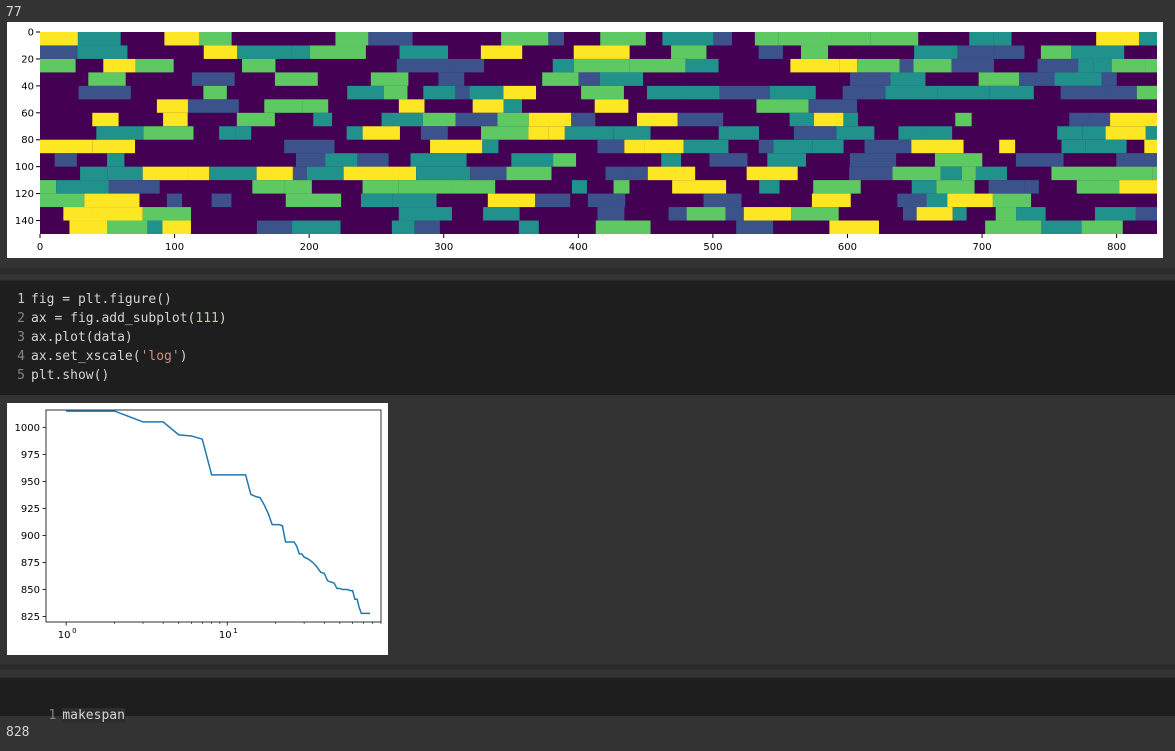 The height and width of the screenshot is (751, 1175). What do you see at coordinates (587, 700) in the screenshot?
I see `code-cell: 1 makespan` at bounding box center [587, 700].